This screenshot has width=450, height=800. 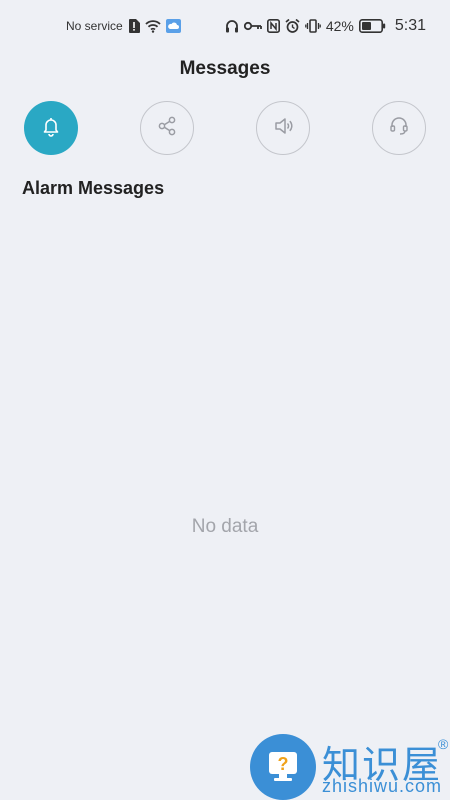 What do you see at coordinates (225, 526) in the screenshot?
I see `empty-state-text: No data` at bounding box center [225, 526].